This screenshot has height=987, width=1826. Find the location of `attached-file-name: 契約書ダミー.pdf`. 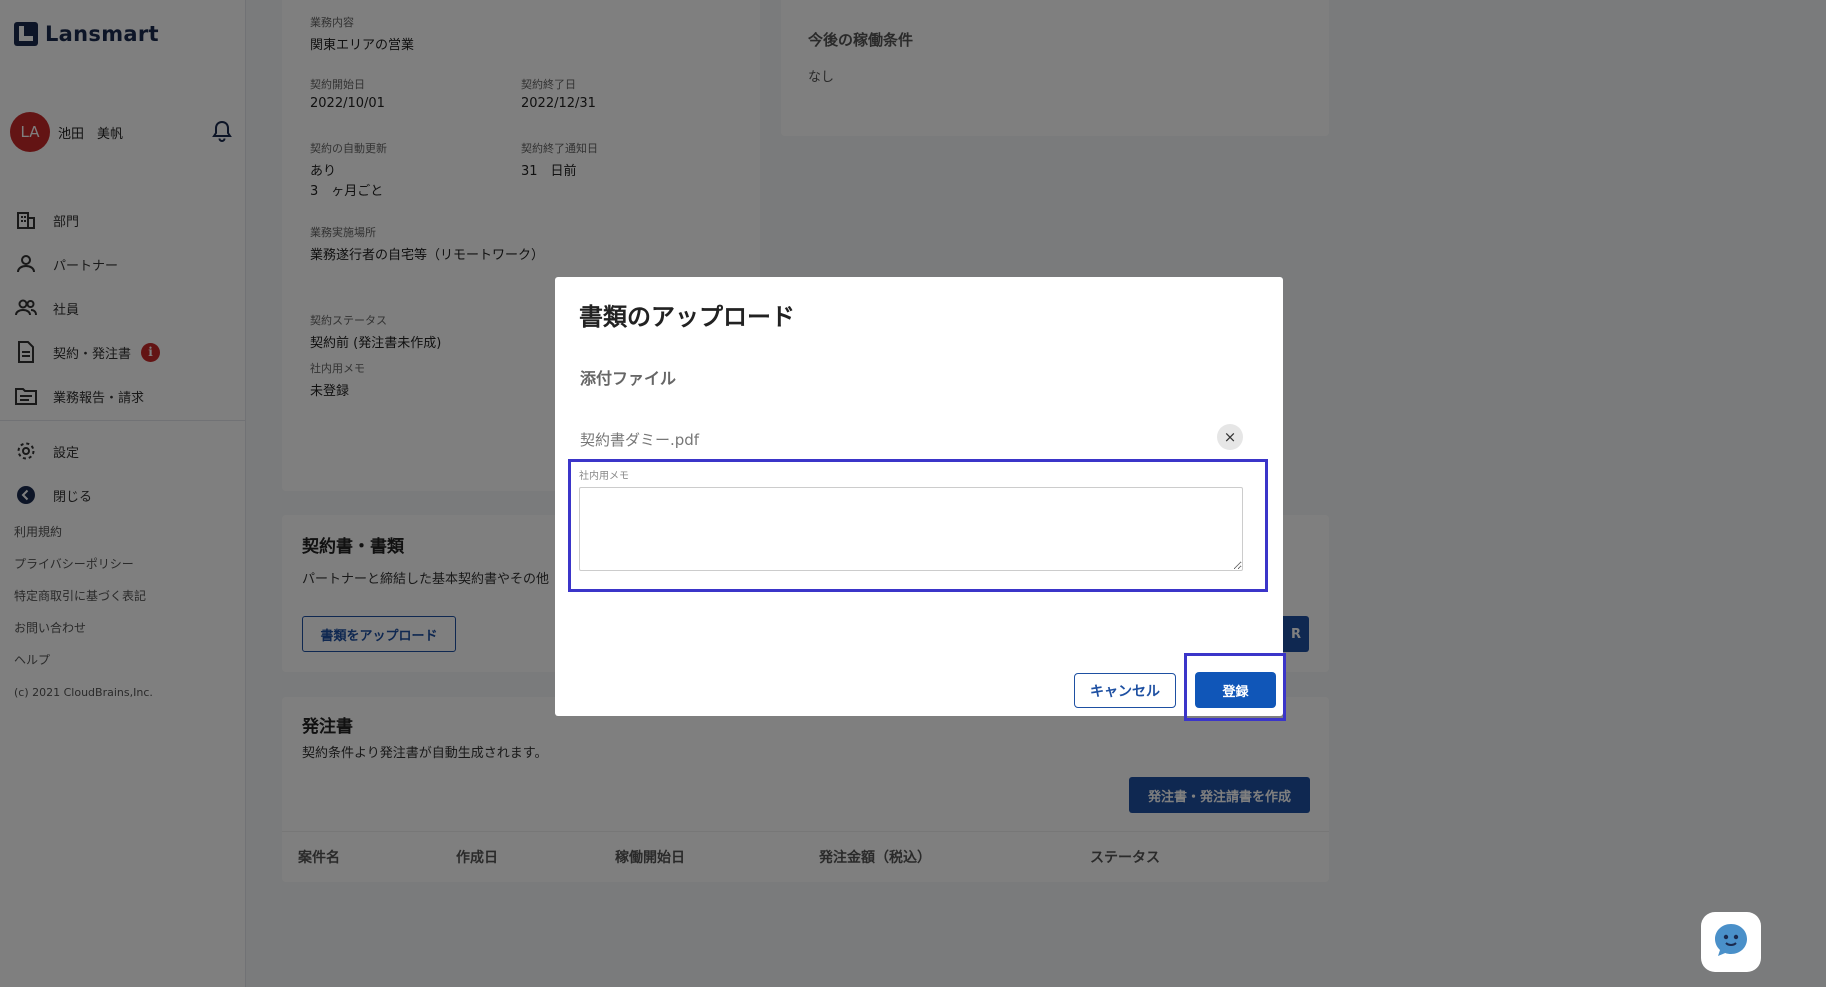

attached-file-name: 契約書ダミー.pdf is located at coordinates (640, 440).